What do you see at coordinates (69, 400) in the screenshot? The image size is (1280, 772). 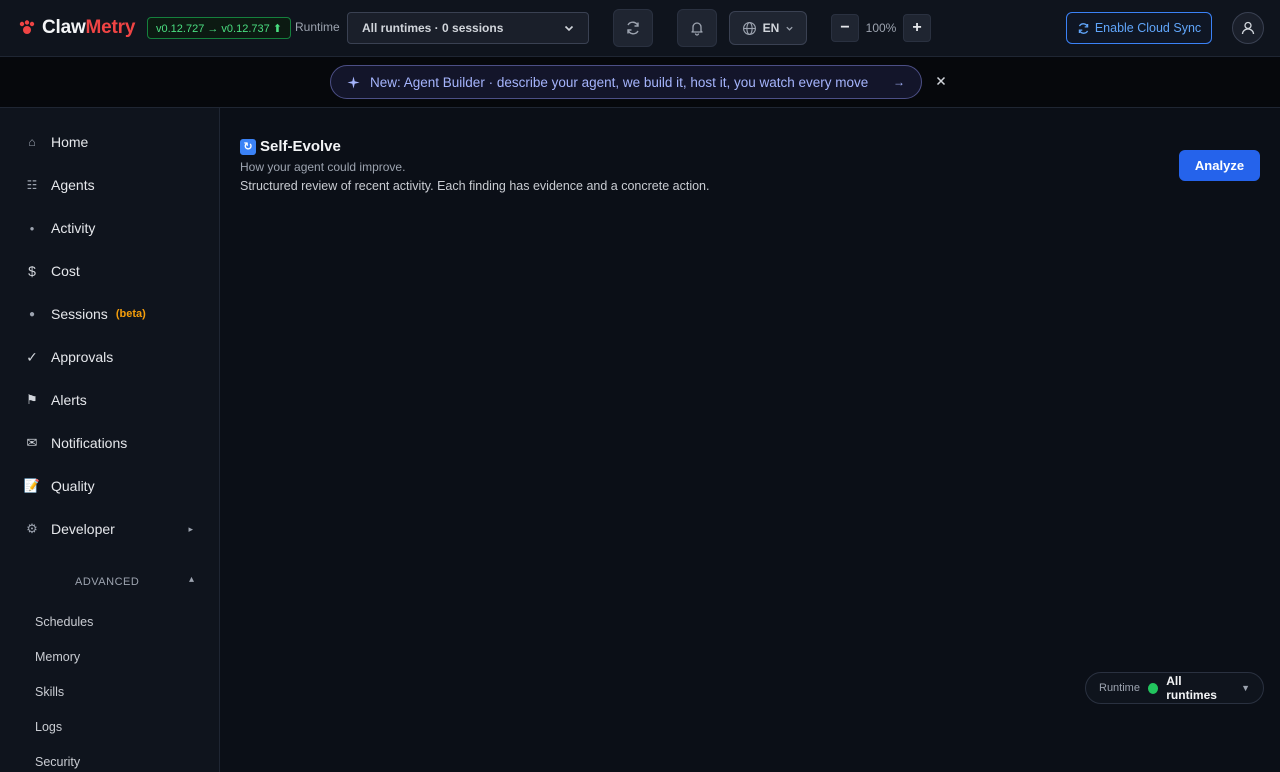 I see `sidebar-item-label: Alerts` at bounding box center [69, 400].